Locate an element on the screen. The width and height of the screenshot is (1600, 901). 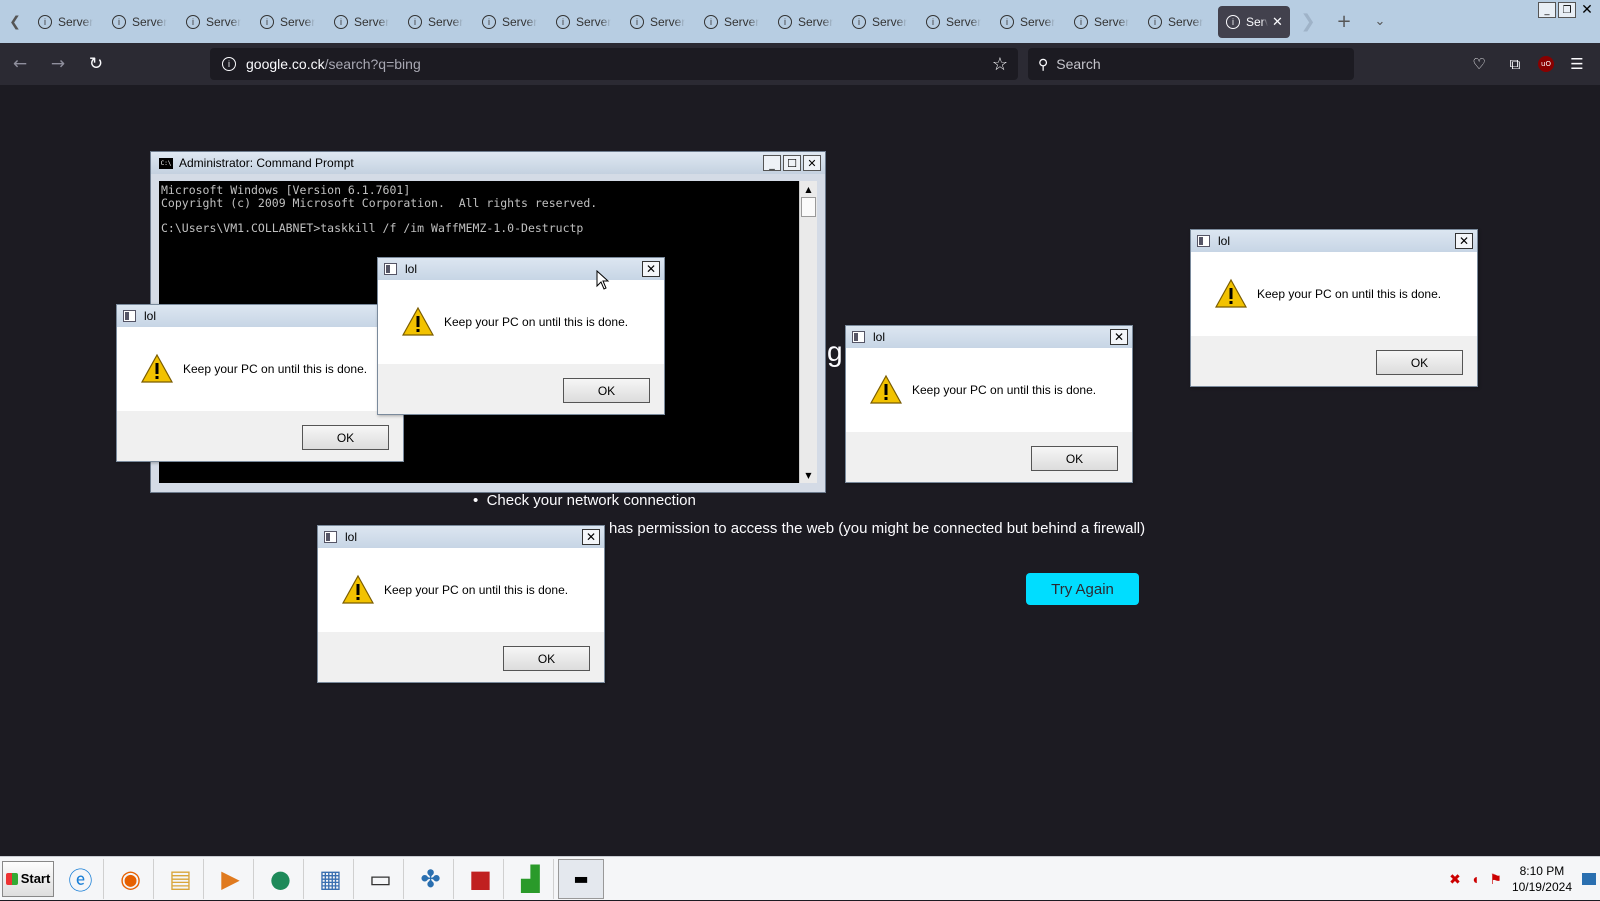
cmd-scrollbar: ▲ ▼ is located at coordinates (808, 332).